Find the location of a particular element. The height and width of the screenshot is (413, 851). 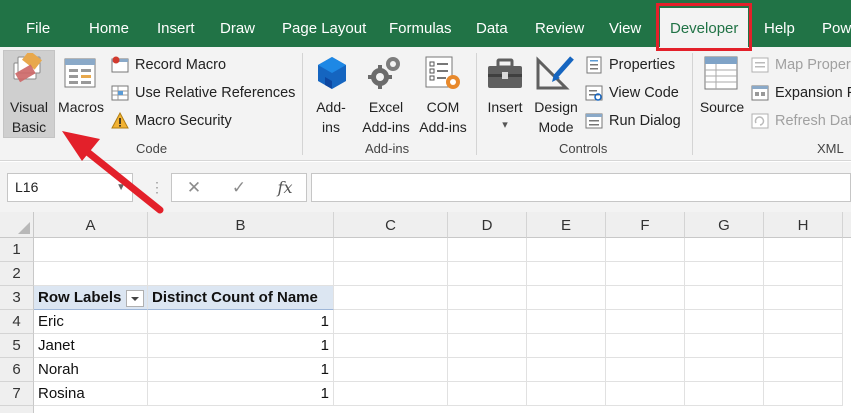

row-header-7: 7 is located at coordinates (17, 394).